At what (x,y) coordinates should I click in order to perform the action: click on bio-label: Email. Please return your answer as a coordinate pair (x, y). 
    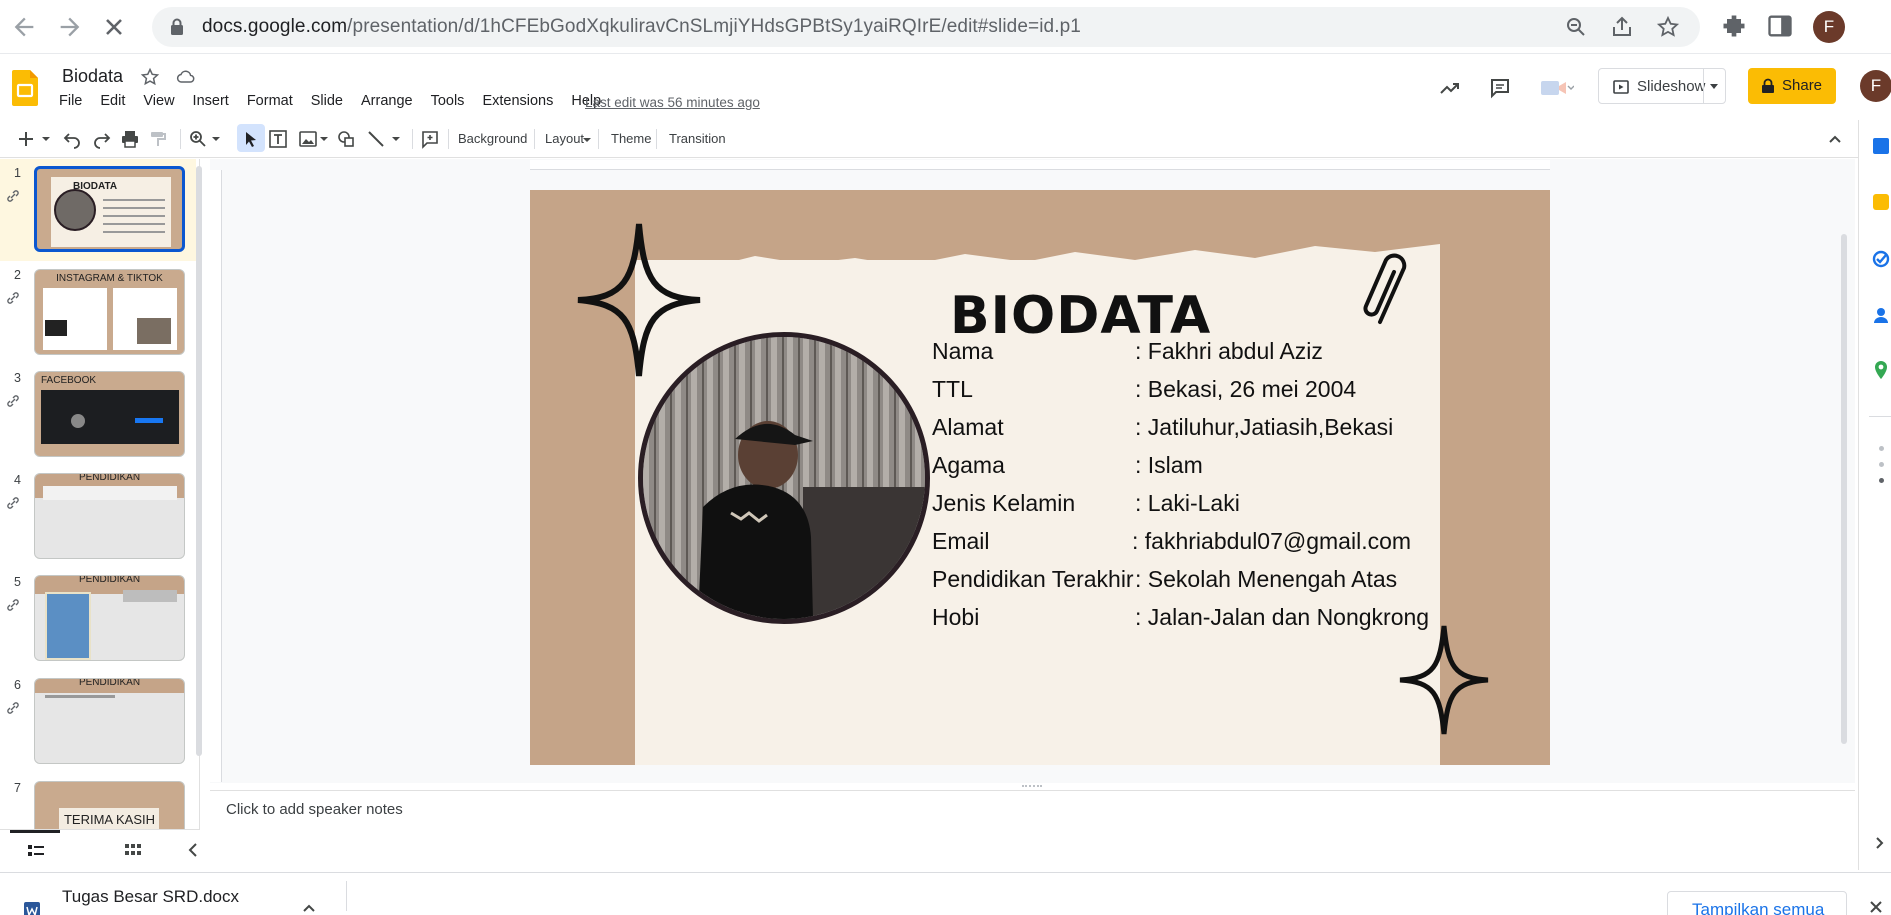
    Looking at the image, I should click on (961, 541).